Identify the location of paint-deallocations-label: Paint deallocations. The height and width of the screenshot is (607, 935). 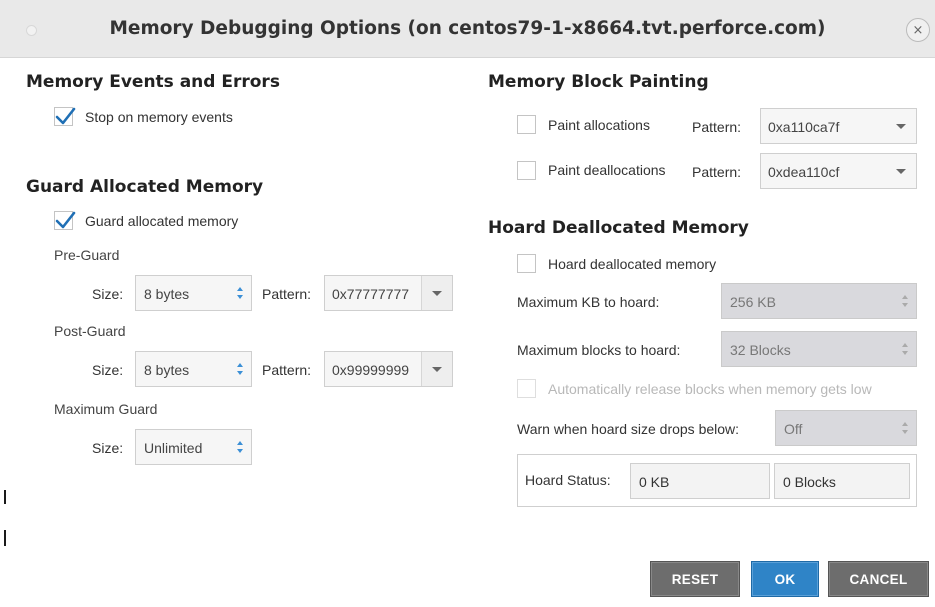
(607, 170).